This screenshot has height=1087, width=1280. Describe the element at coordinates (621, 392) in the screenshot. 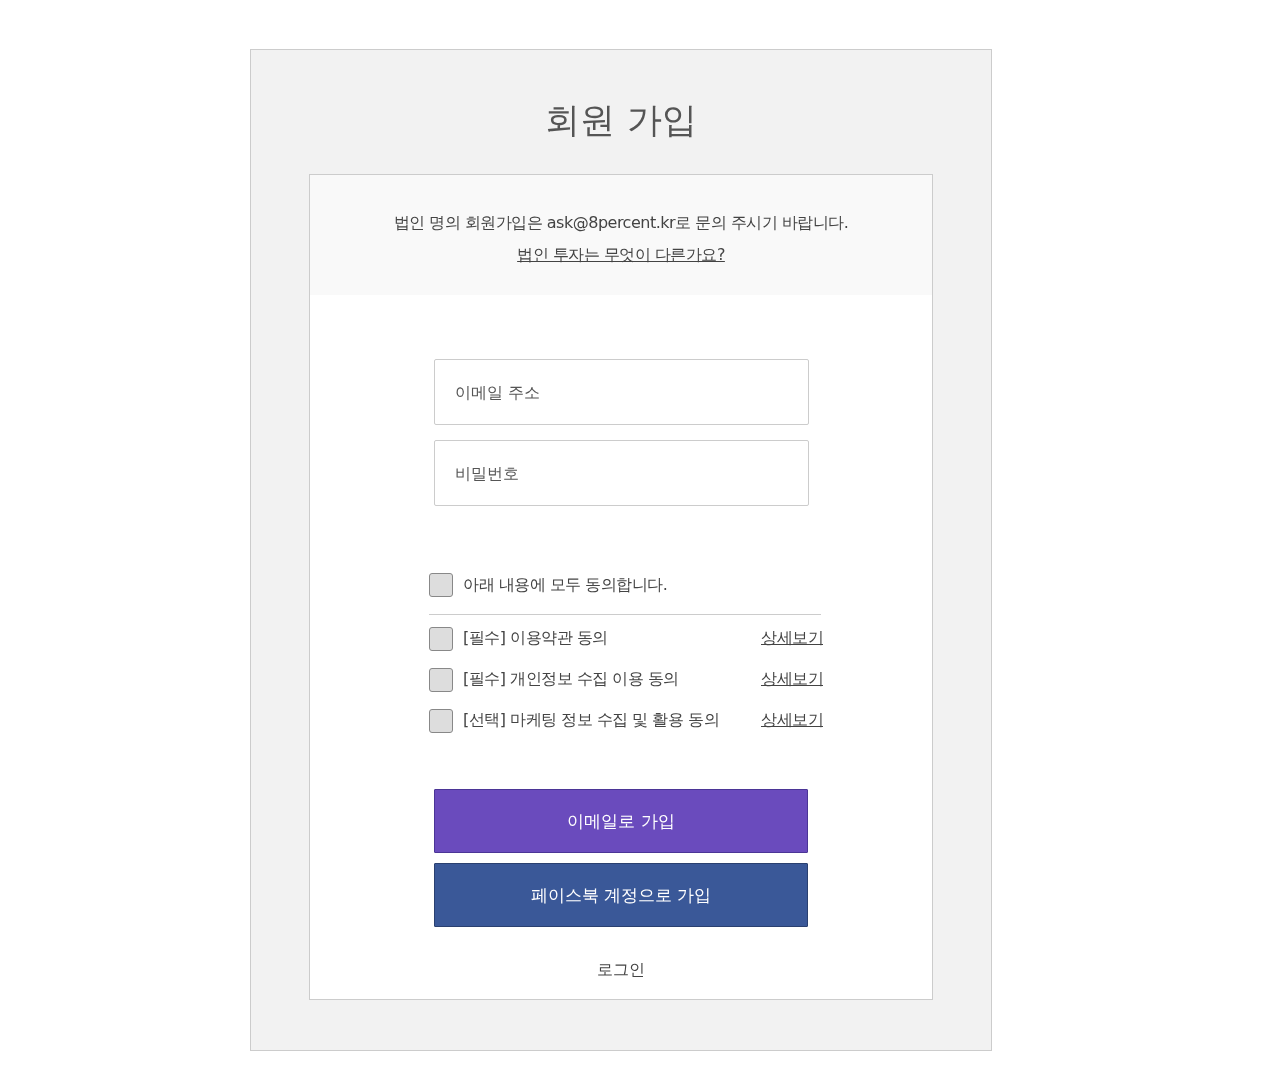

I see `input-field: 이메일 주소` at that location.